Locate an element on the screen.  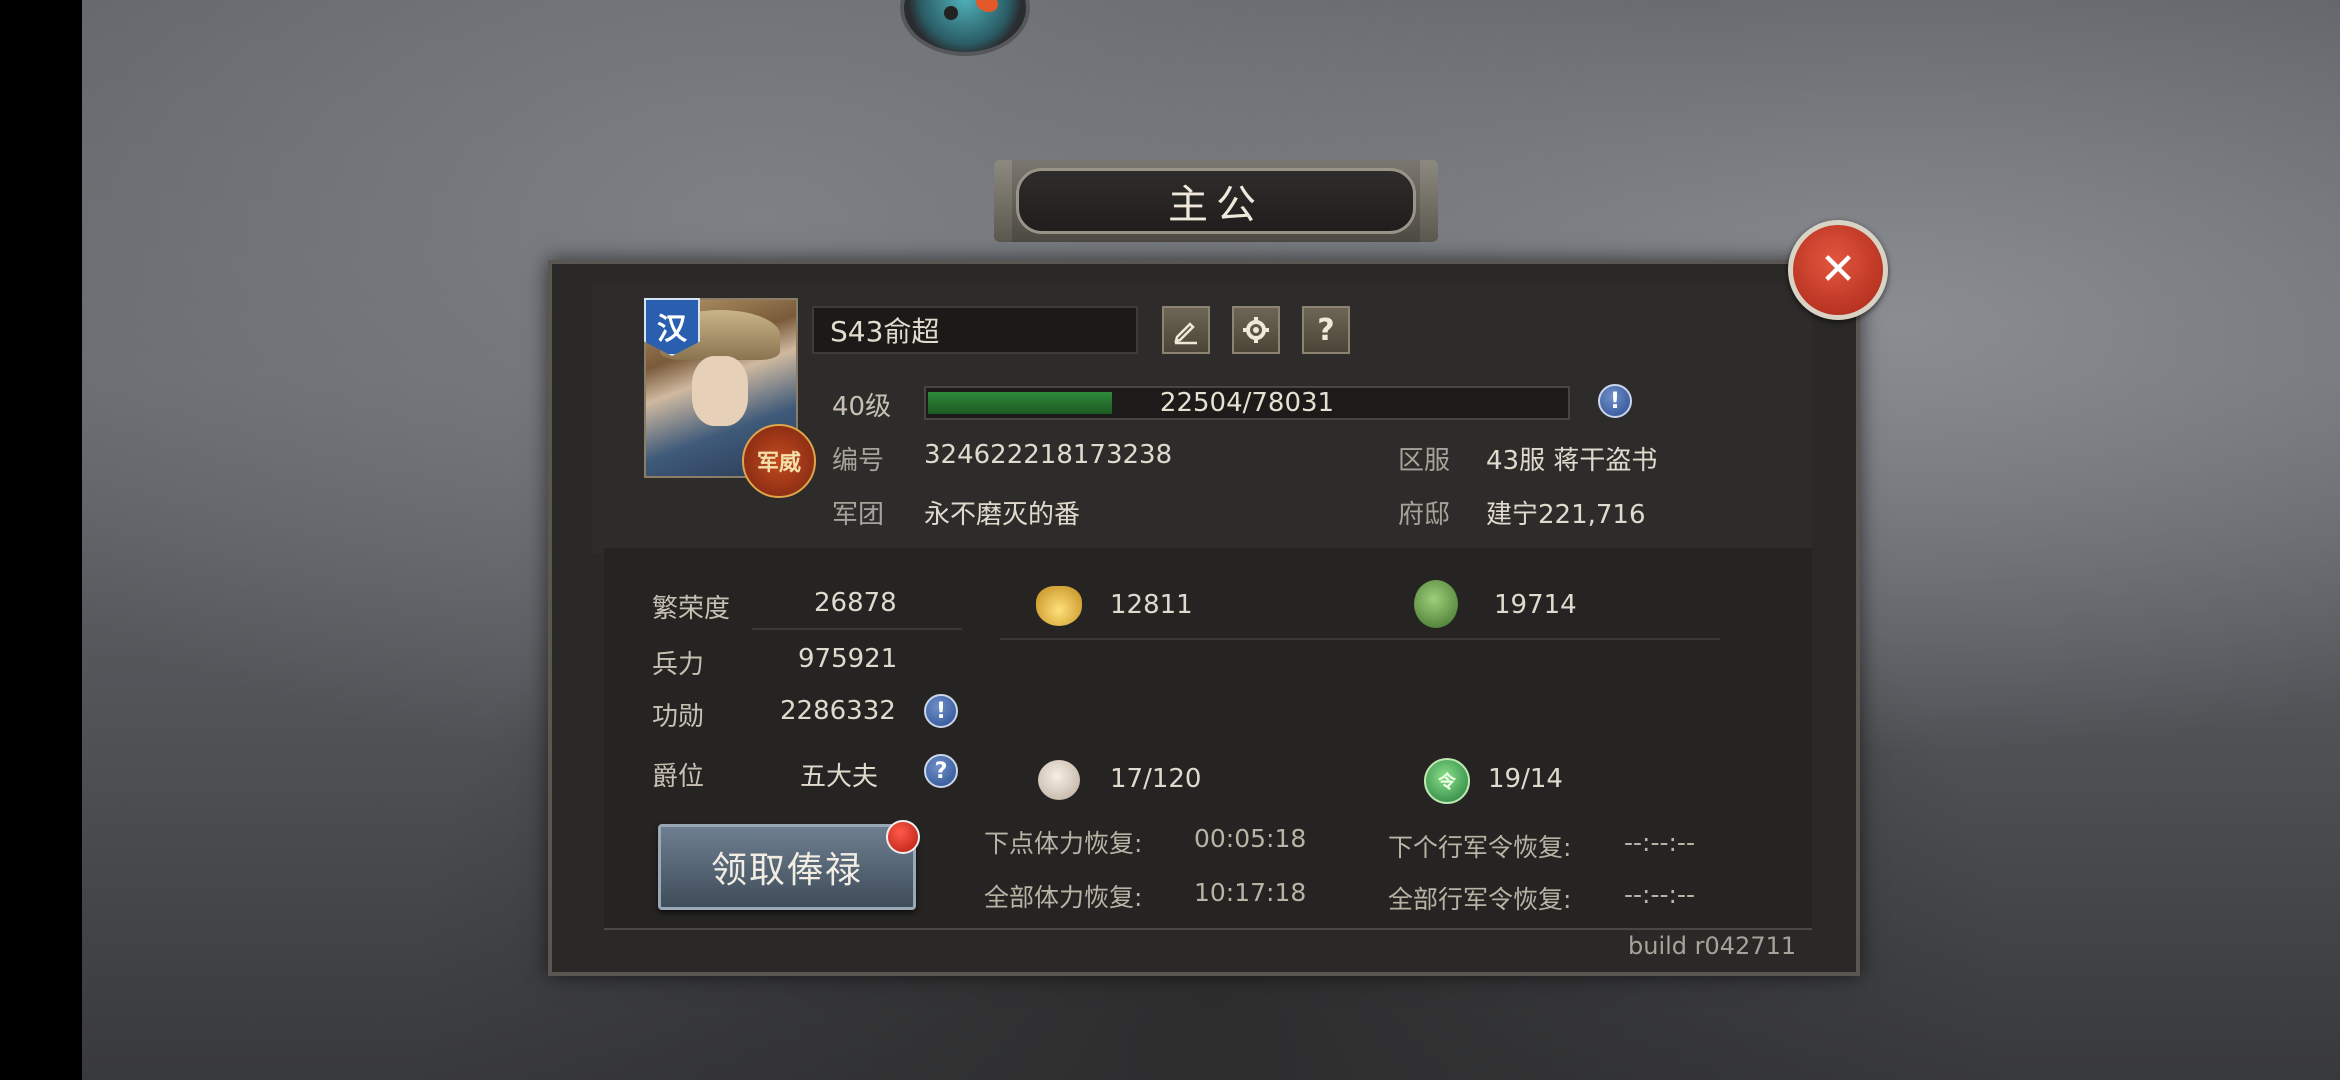
gold-value: 12811 is located at coordinates (1151, 605).